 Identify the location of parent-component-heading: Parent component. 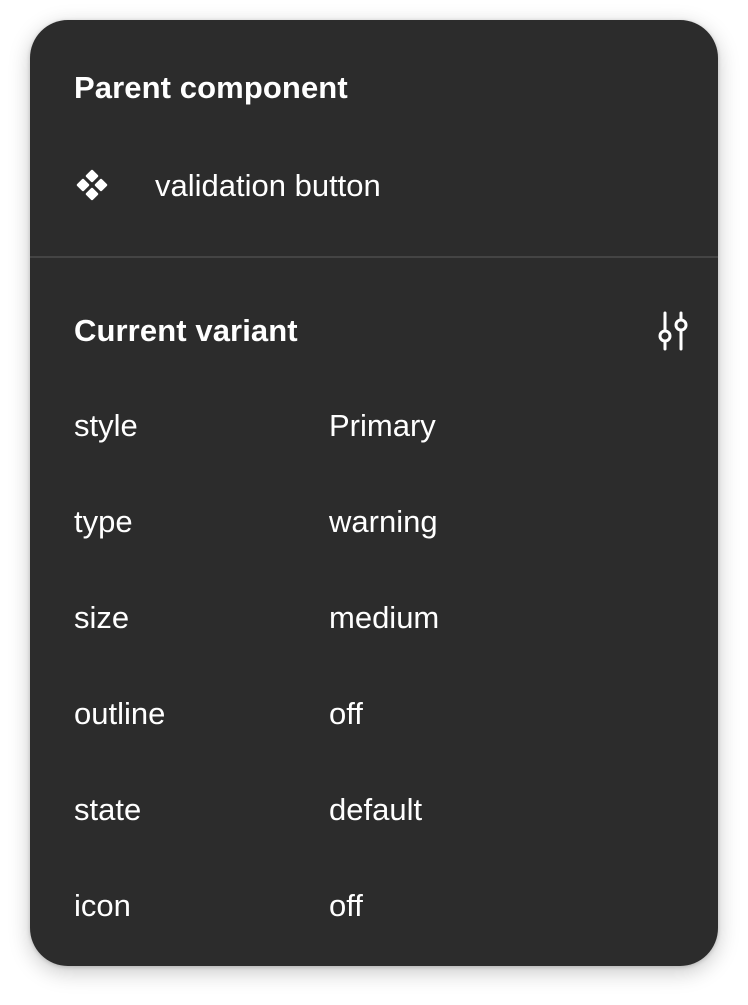
(211, 87).